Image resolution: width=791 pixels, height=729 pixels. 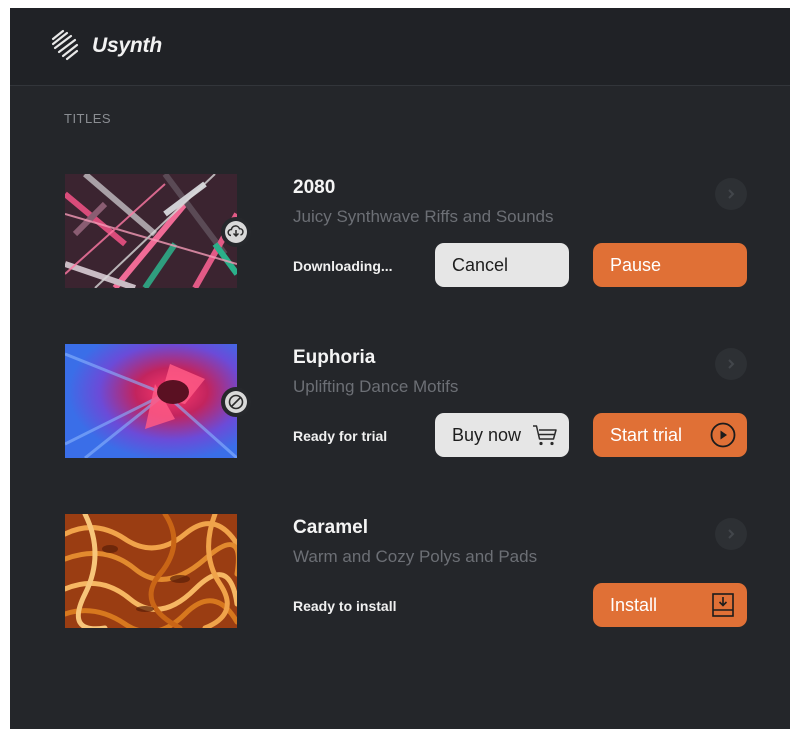 What do you see at coordinates (415, 556) in the screenshot?
I see `item-subtitle: Warm and Cozy Polys and Pads` at bounding box center [415, 556].